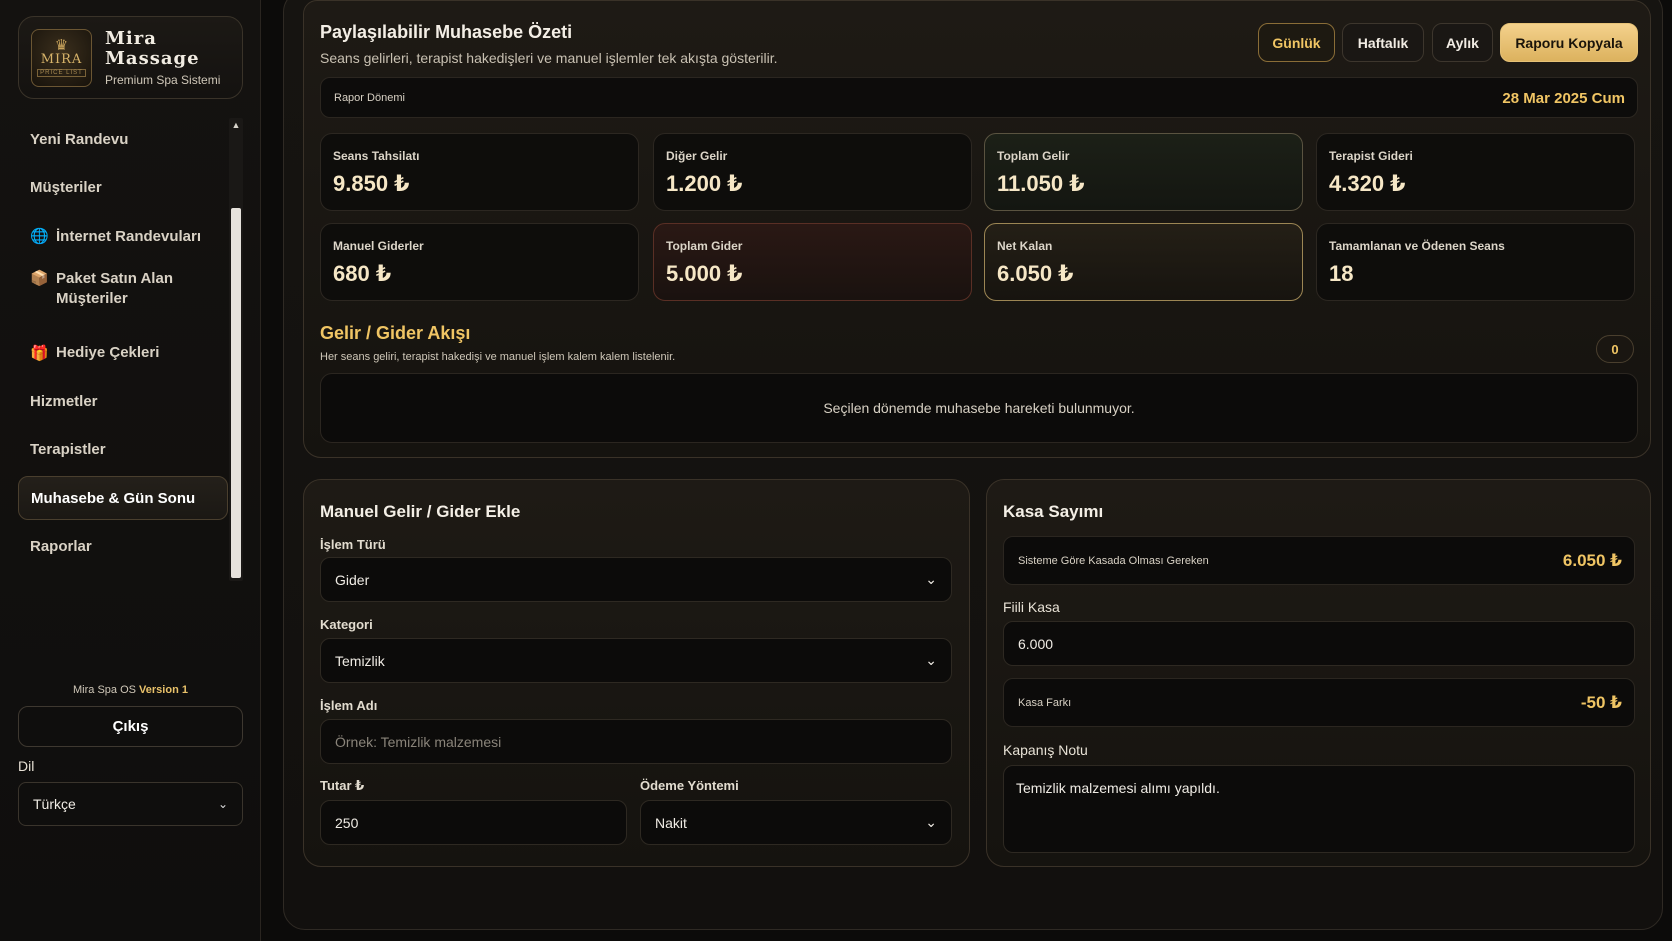 The height and width of the screenshot is (941, 1672). Describe the element at coordinates (796, 822) in the screenshot. I see `payment-select: Nakit ⌄` at that location.